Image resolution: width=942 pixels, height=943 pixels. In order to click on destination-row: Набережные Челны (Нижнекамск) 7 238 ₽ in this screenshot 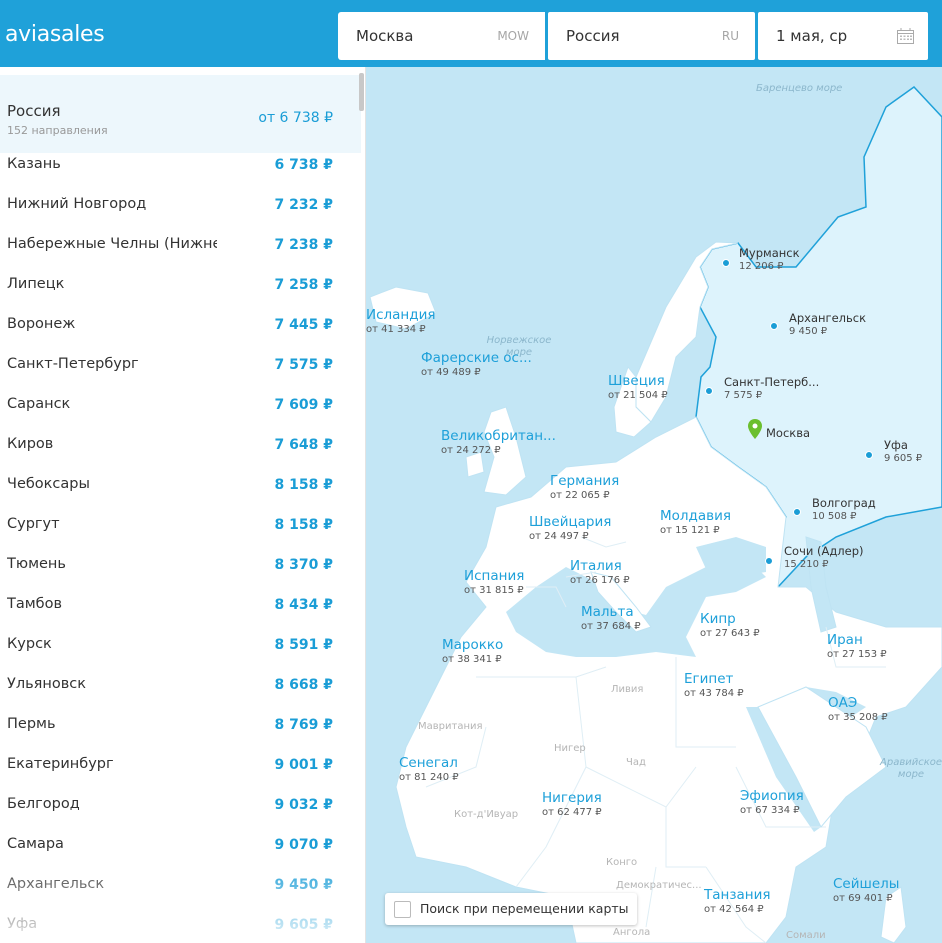, I will do `click(180, 246)`.